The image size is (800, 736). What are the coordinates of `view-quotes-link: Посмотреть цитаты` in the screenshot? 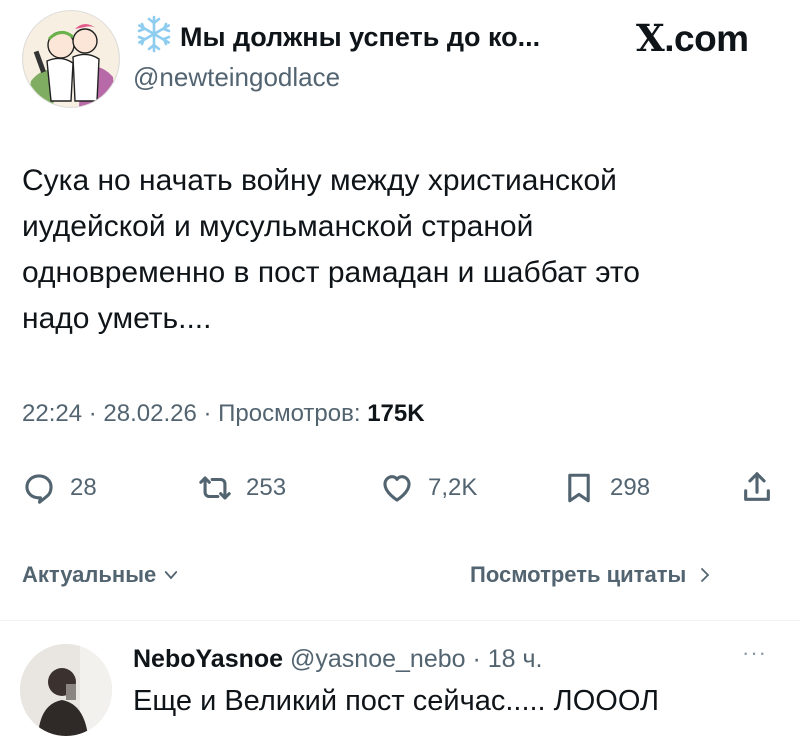 It's located at (592, 575).